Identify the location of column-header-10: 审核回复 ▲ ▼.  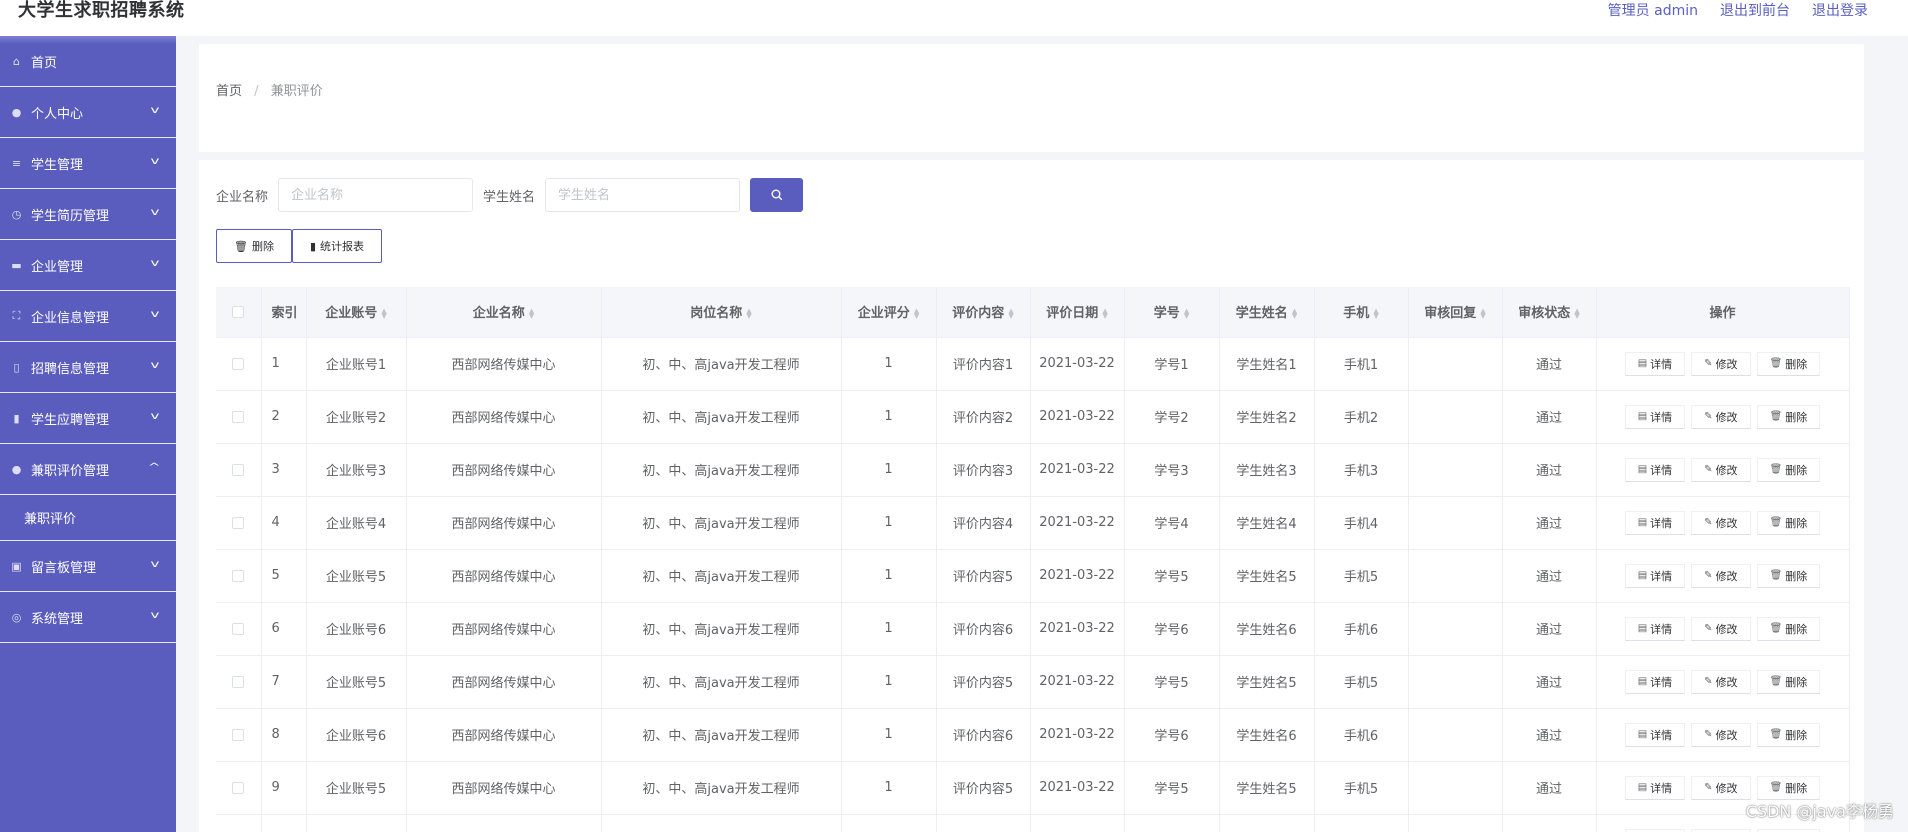
(1455, 312).